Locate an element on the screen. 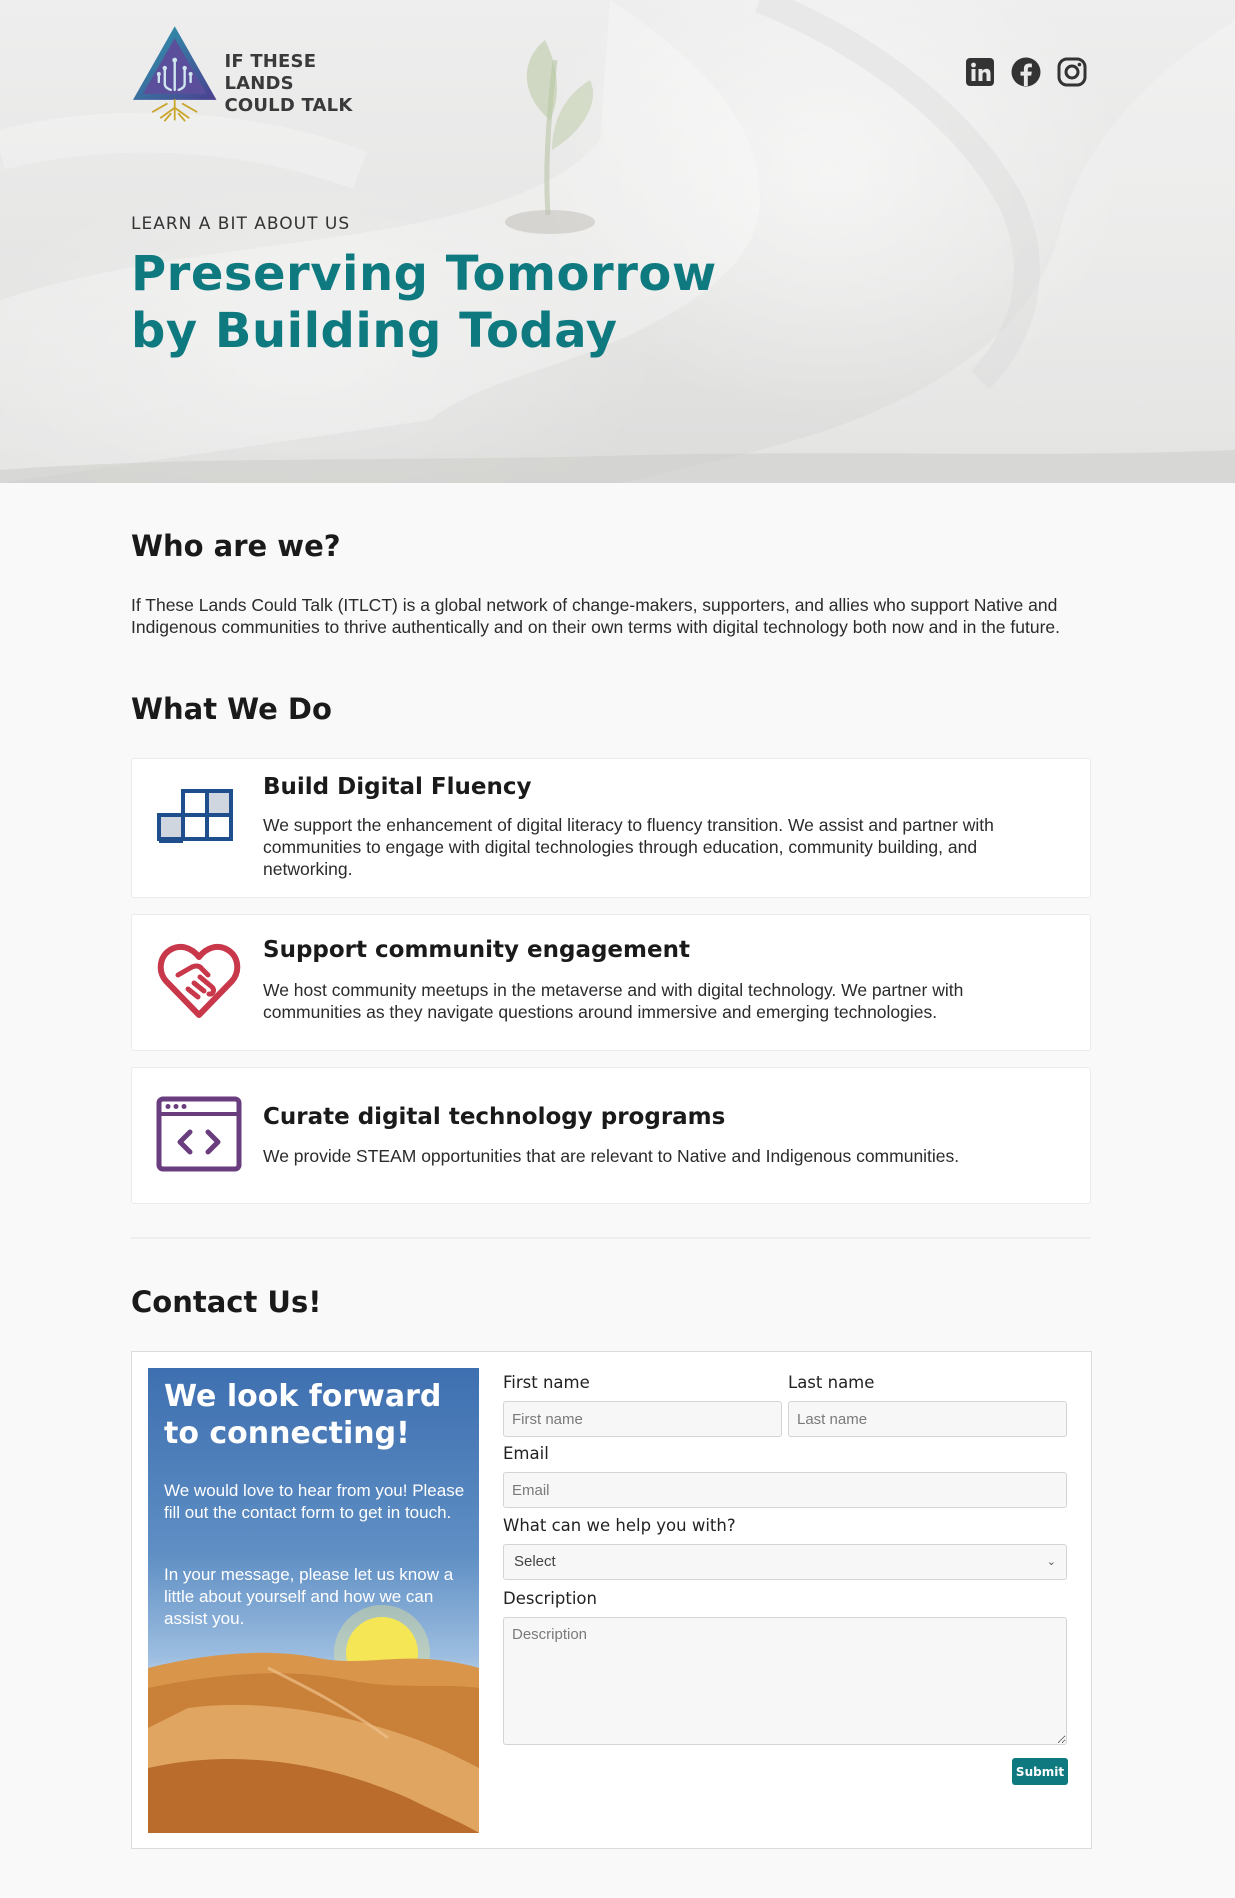  logo-wordmark: IF THESE LANDS COULD TALK is located at coordinates (307, 84).